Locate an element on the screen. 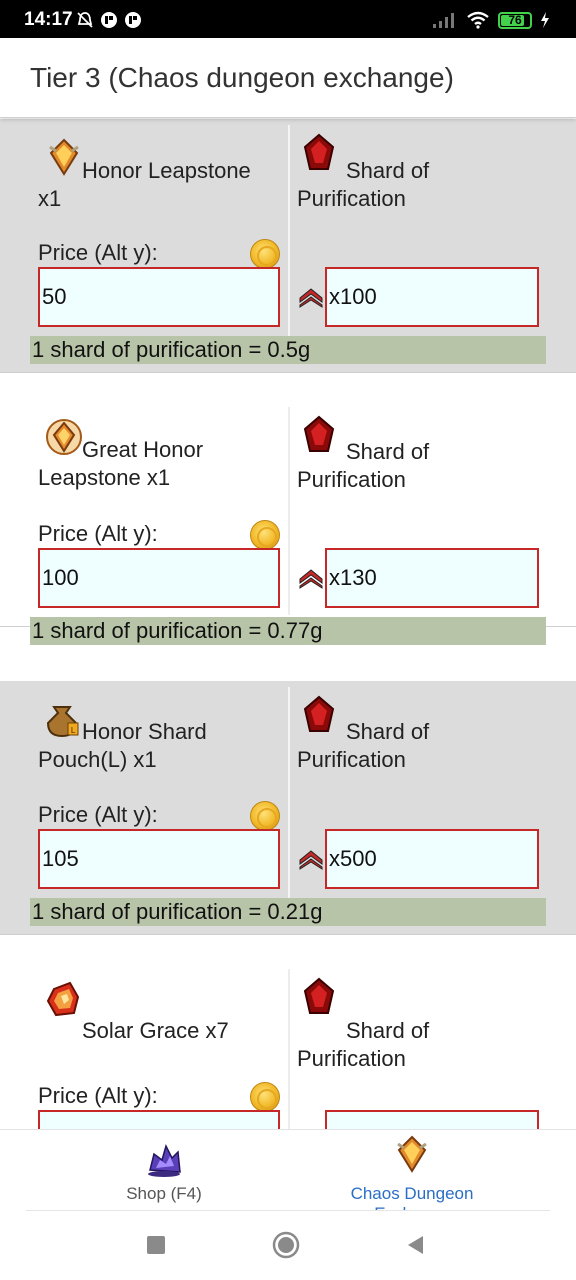 This screenshot has height=1280, width=576. shard-of-purification-icon is located at coordinates (319, 995).